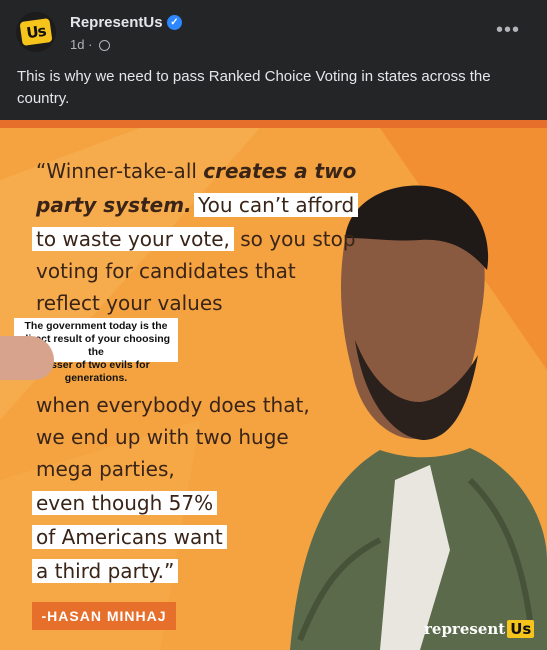 This screenshot has height=650, width=547. What do you see at coordinates (133, 239) in the screenshot?
I see `highlight: to waste your vote,` at bounding box center [133, 239].